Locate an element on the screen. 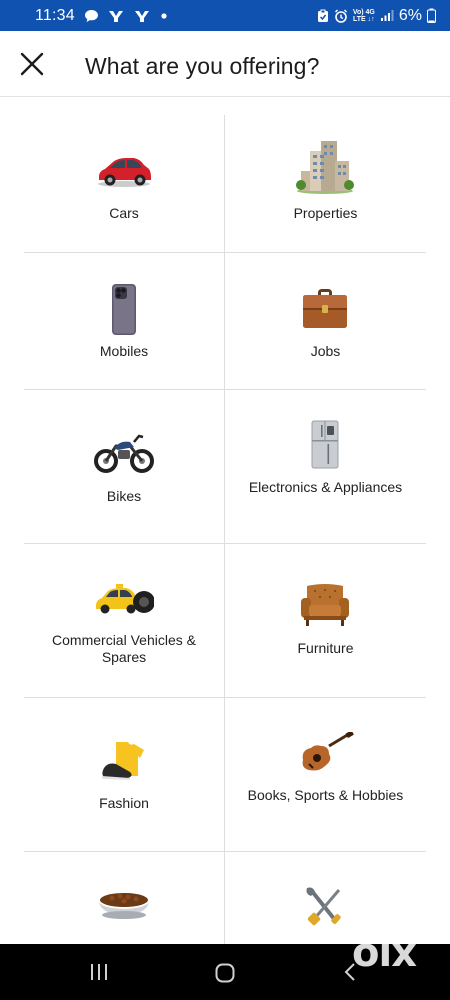  network-indicator: Vo) 4G LTE ↓↑ is located at coordinates (364, 16).